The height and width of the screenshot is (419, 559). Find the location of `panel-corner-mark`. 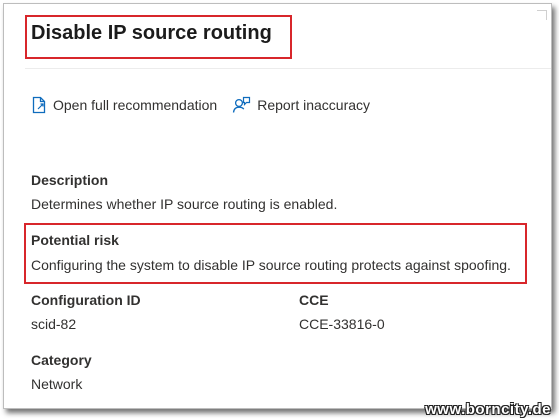

panel-corner-mark is located at coordinates (542, 15).